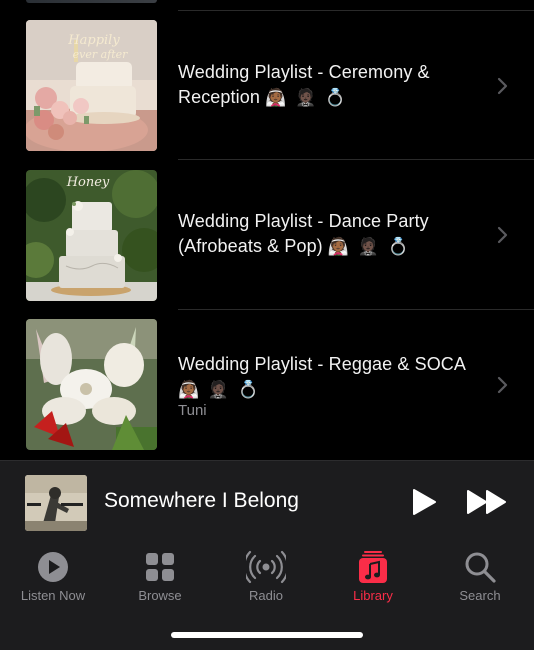 This screenshot has height=650, width=534. I want to click on tab-label: Search, so click(480, 595).